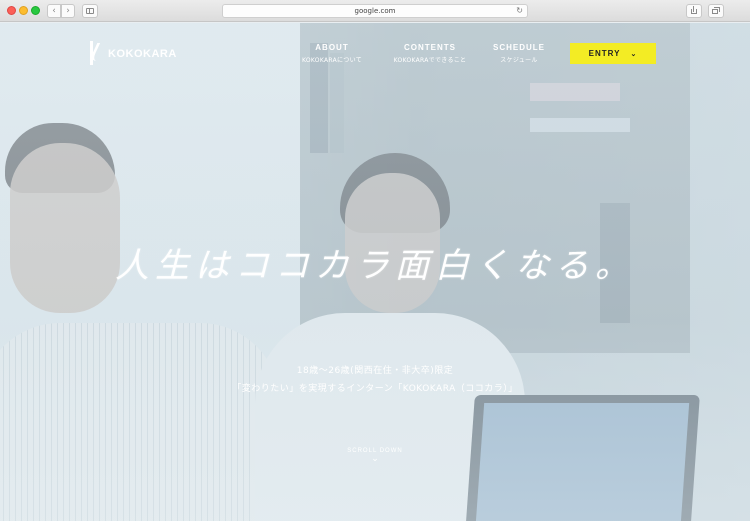 The width and height of the screenshot is (750, 521). I want to click on entry-button: ENTRY ⌄, so click(613, 53).